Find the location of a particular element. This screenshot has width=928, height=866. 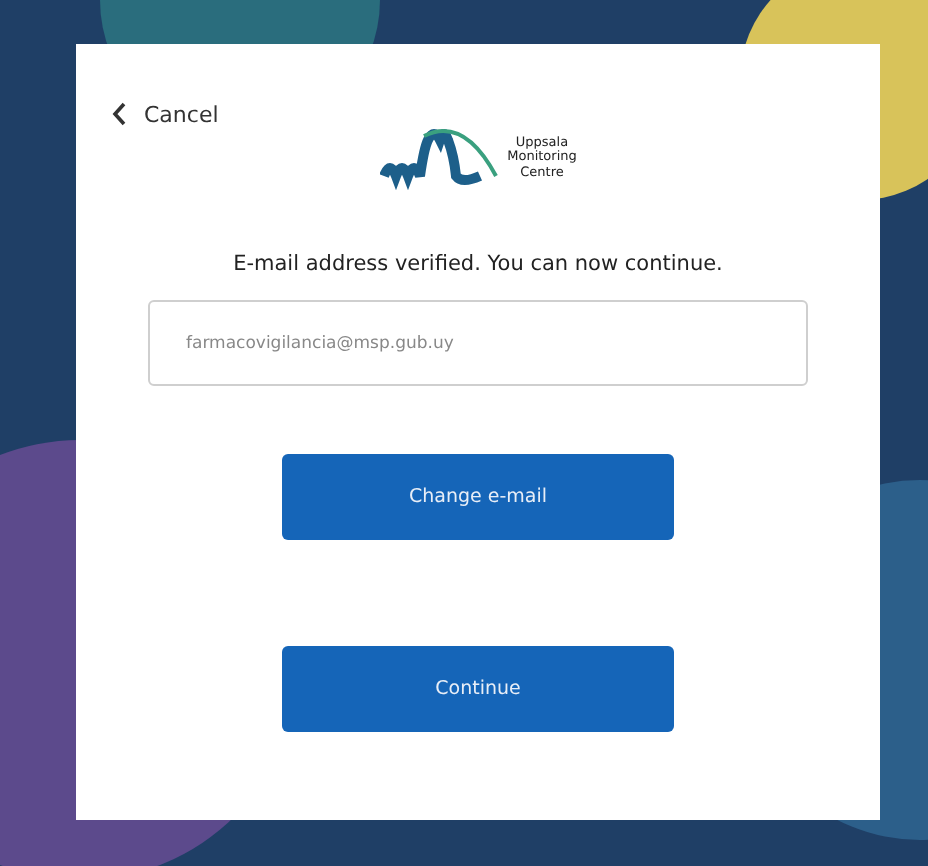

verification-message: E-mail address verified. You can now continue. is located at coordinates (478, 264).